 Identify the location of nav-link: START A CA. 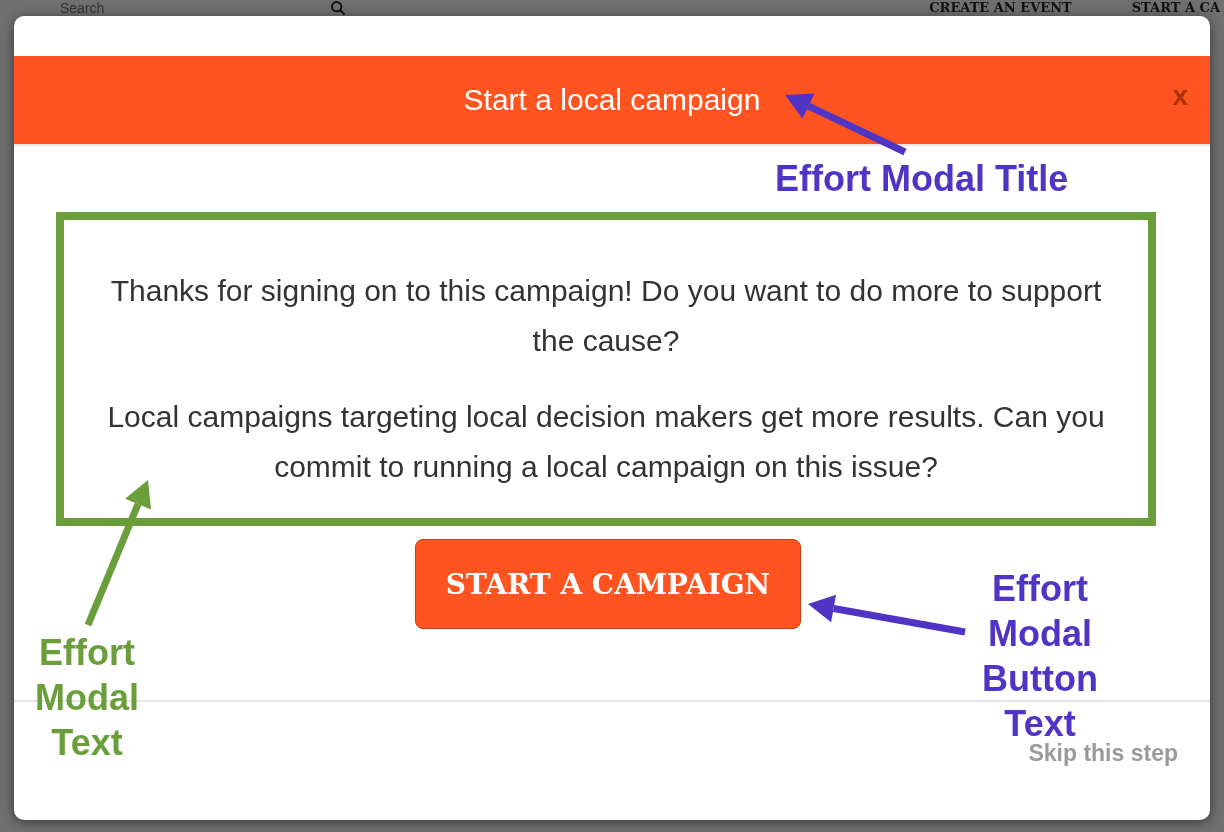
(1175, 8).